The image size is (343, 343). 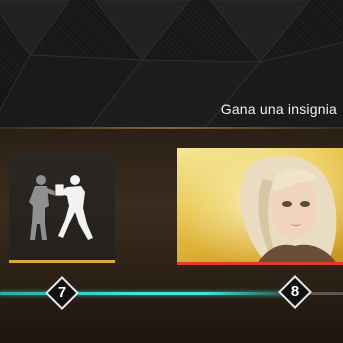 I want to click on tier-number: 8, so click(x=295, y=291).